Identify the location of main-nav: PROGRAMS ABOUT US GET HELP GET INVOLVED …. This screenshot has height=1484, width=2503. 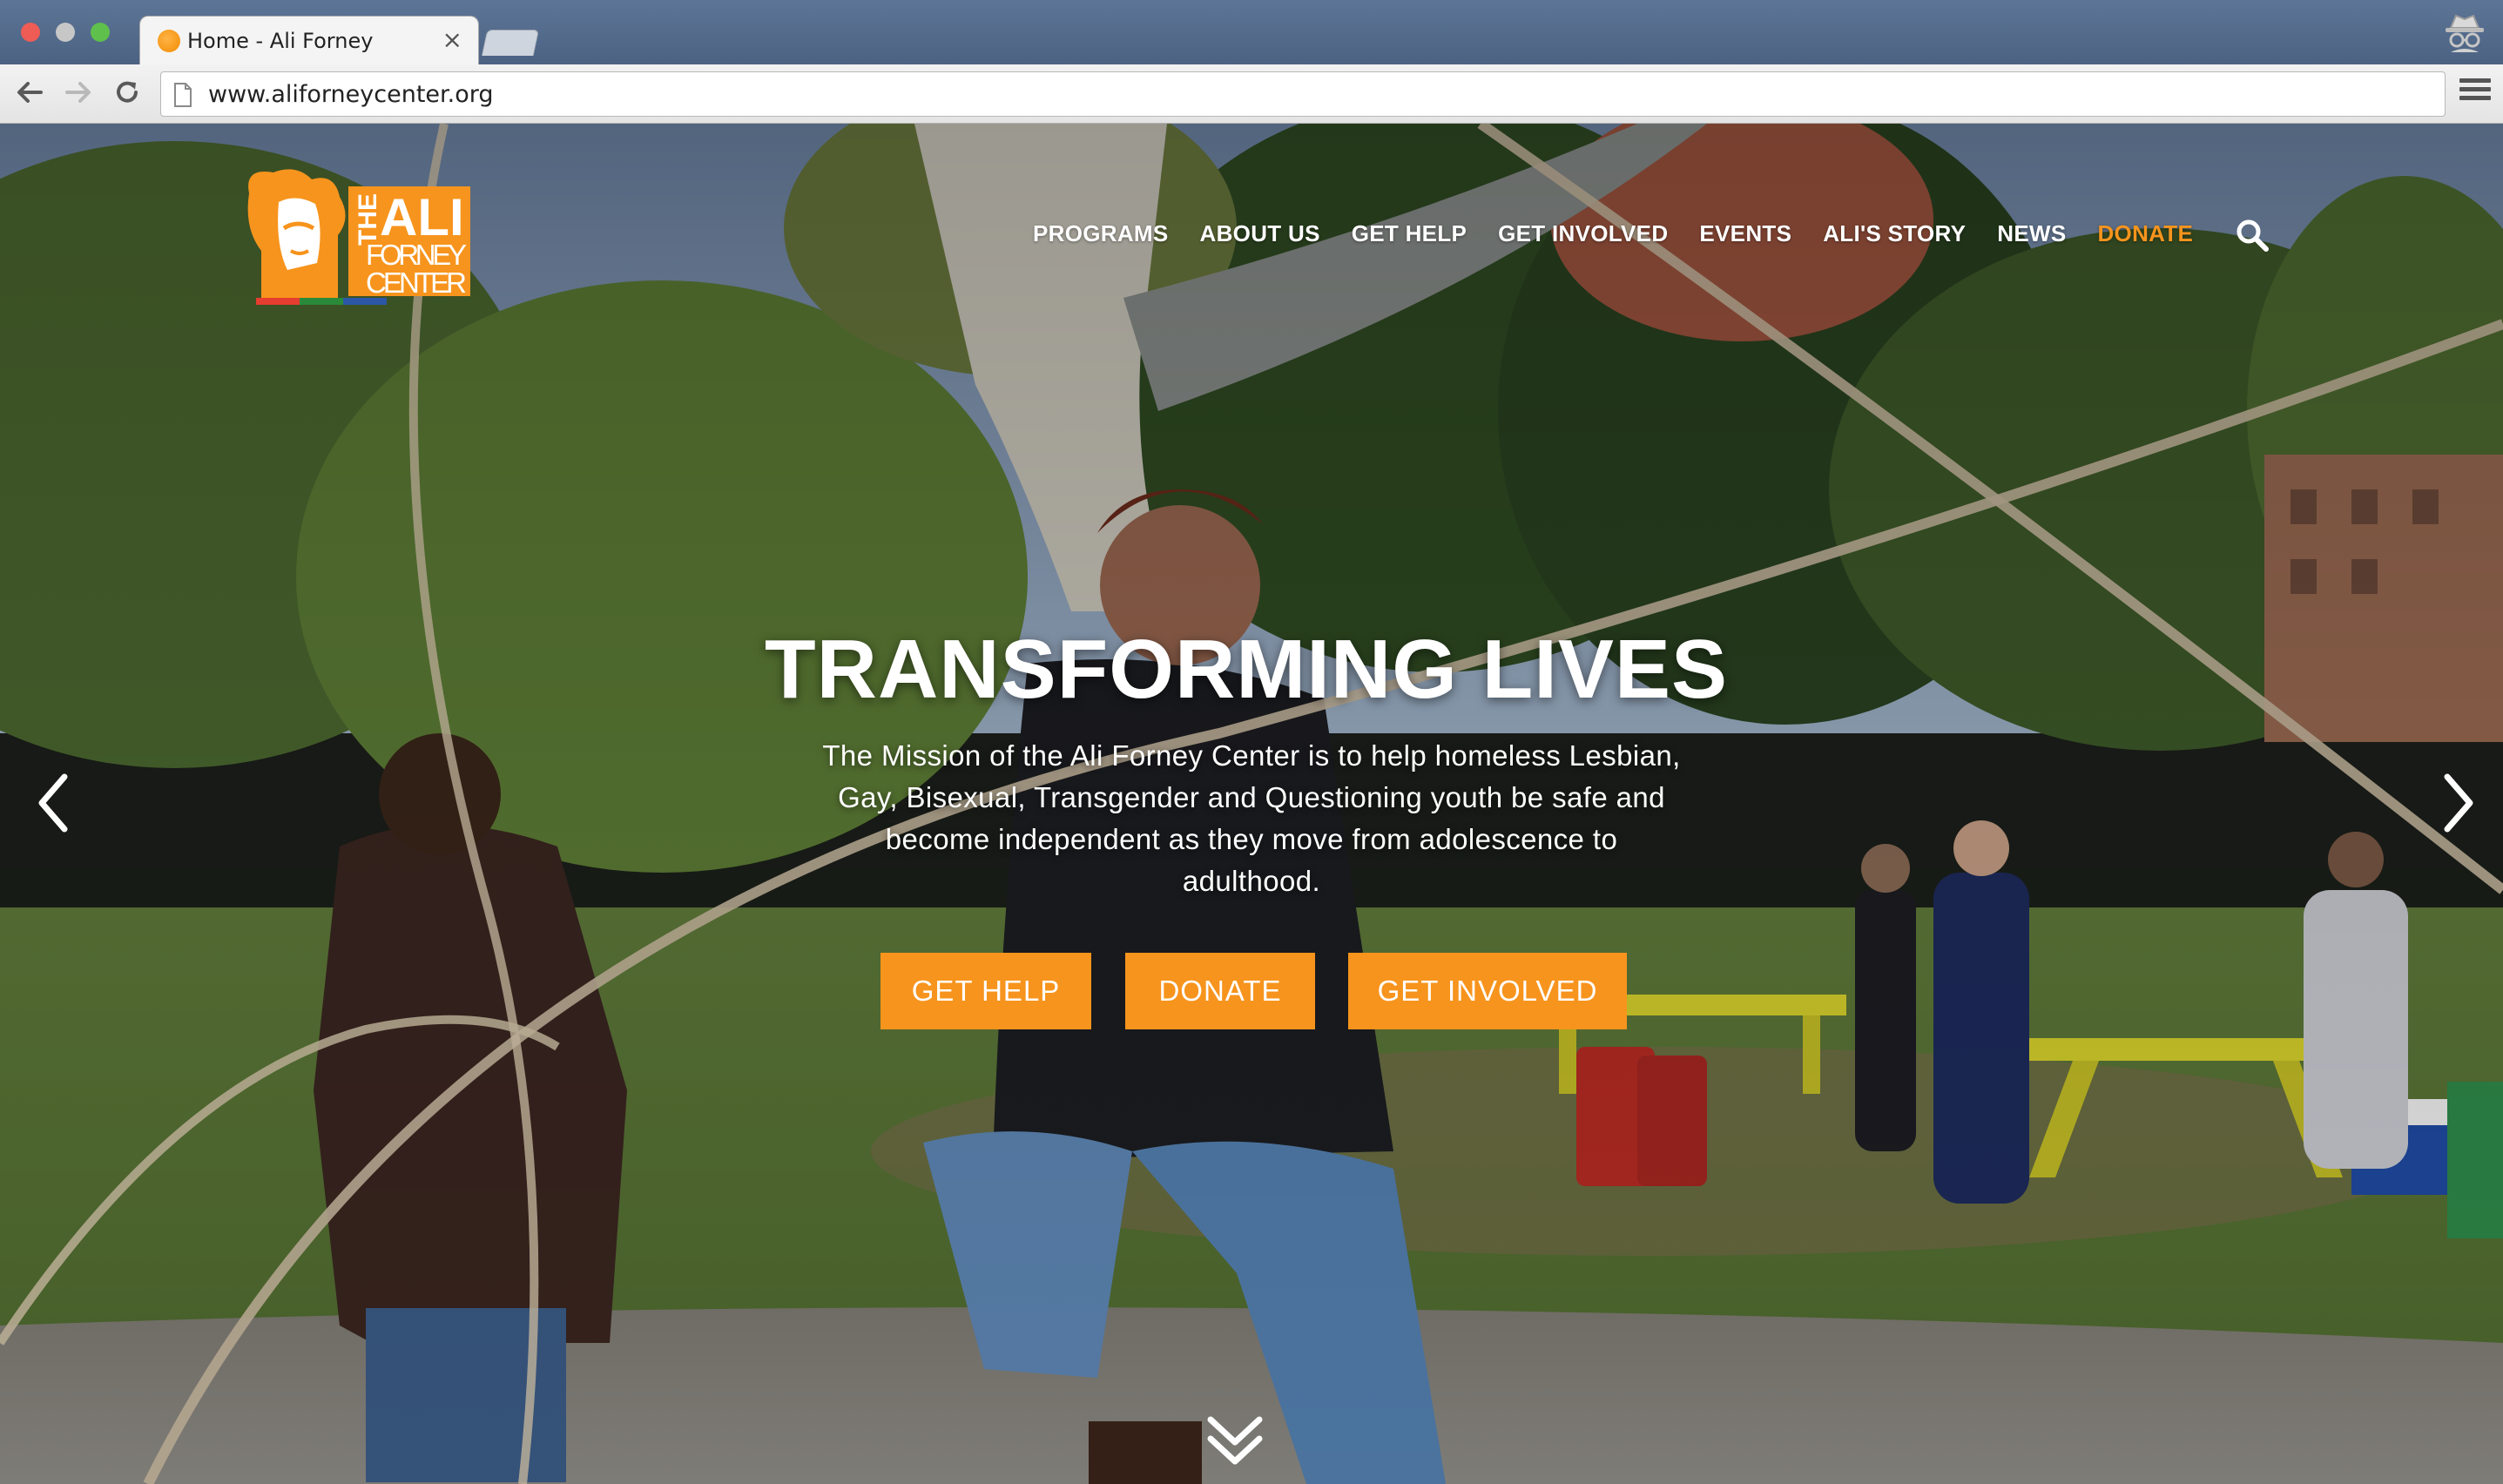
(1628, 233).